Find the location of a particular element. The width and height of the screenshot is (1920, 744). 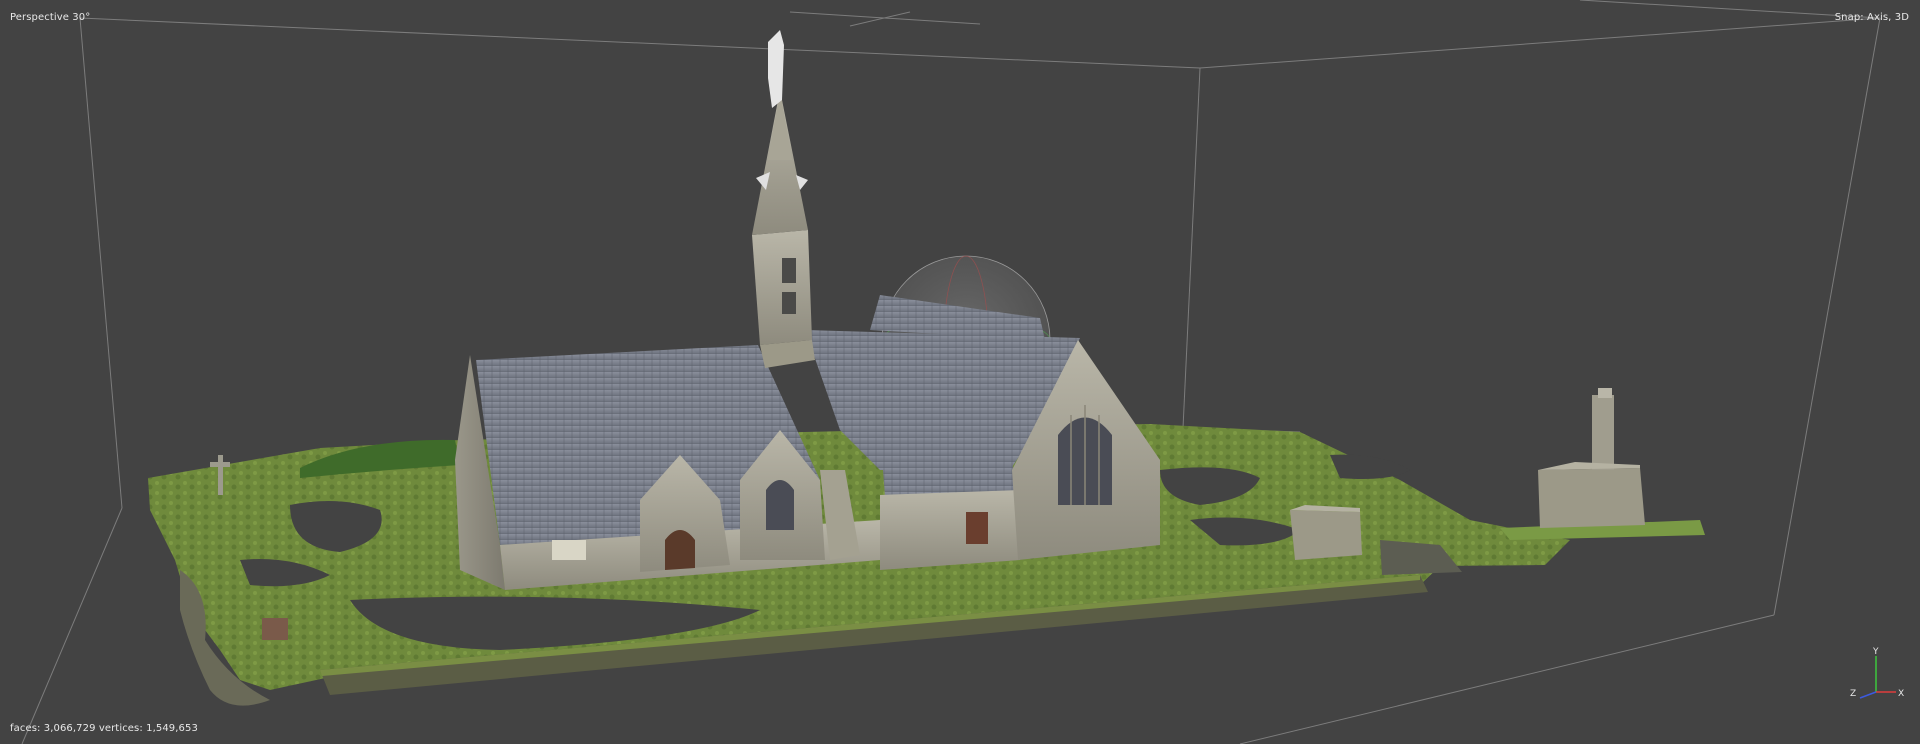

axis-gizmo-icon: Y X Z is located at coordinates (1876, 674).